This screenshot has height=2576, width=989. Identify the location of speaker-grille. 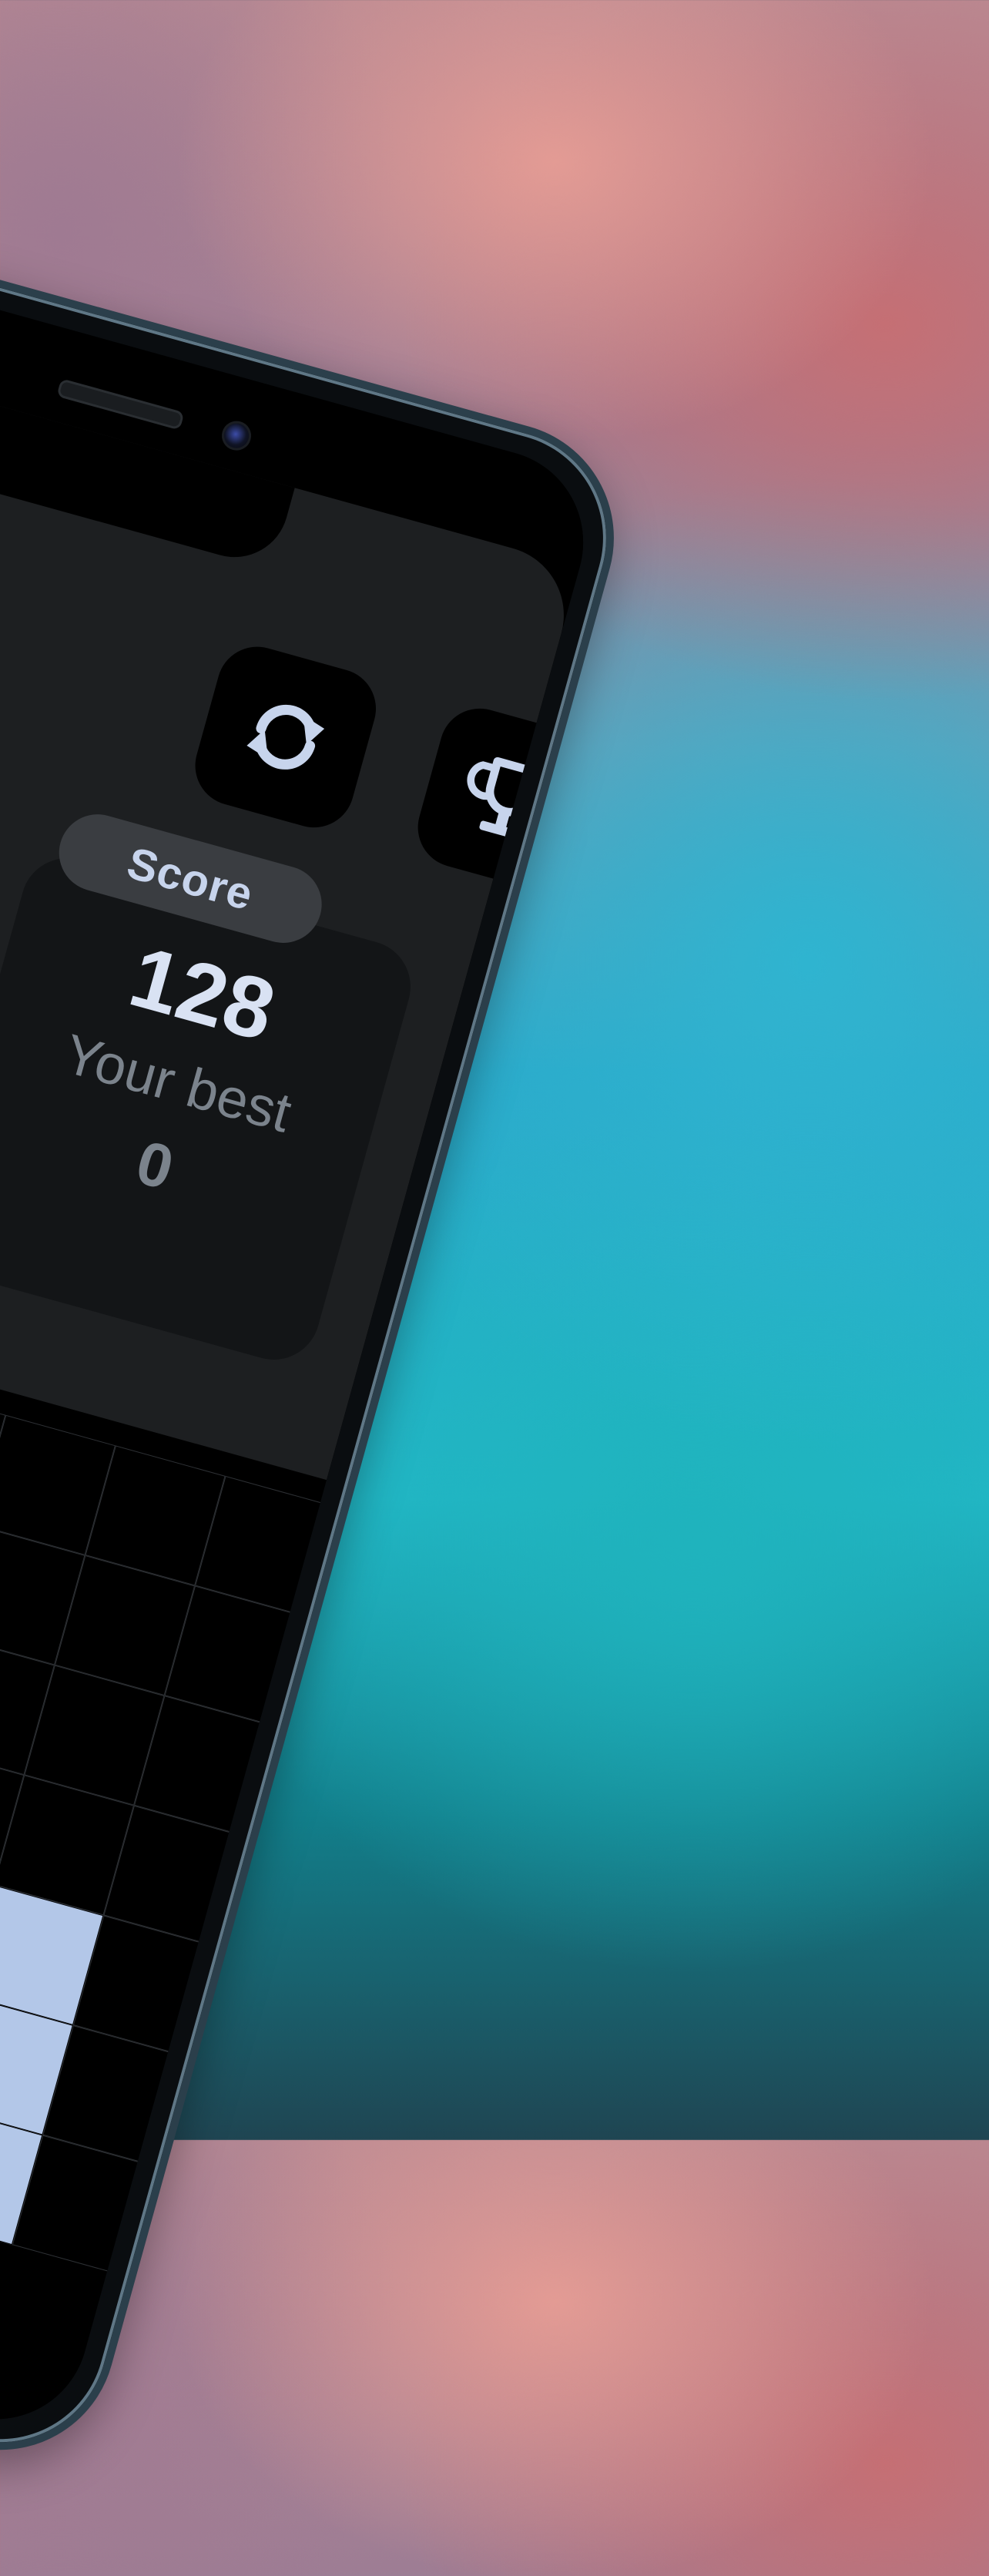
(120, 404).